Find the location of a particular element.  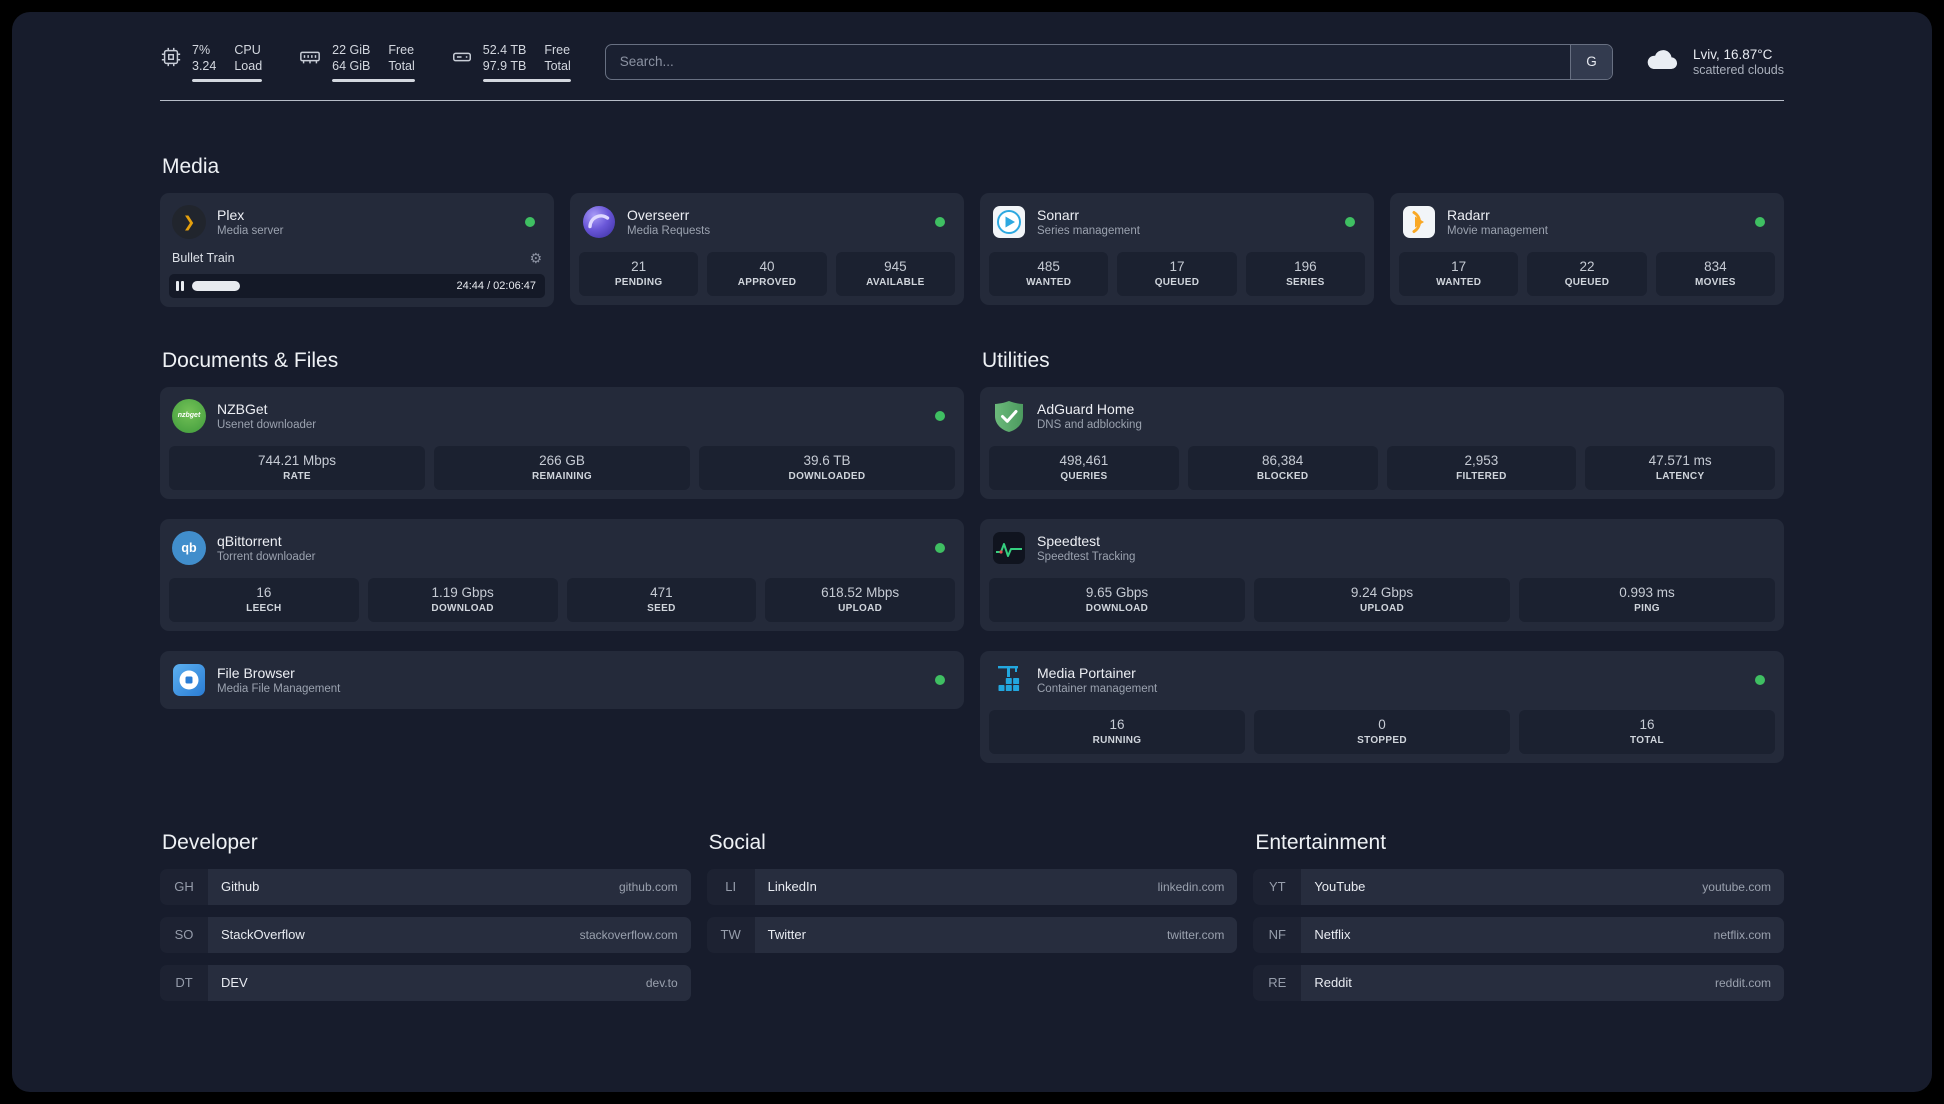

cpu-load: 3.24 is located at coordinates (204, 66).